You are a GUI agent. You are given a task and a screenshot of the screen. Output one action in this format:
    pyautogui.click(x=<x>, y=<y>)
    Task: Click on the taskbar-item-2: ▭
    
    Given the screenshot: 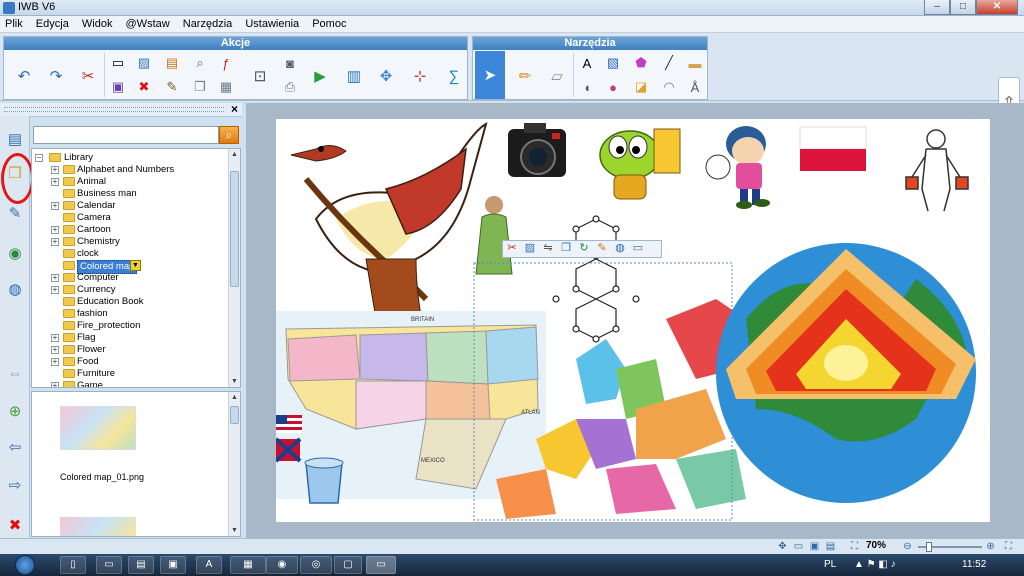 What is the action you would take?
    pyautogui.click(x=109, y=565)
    